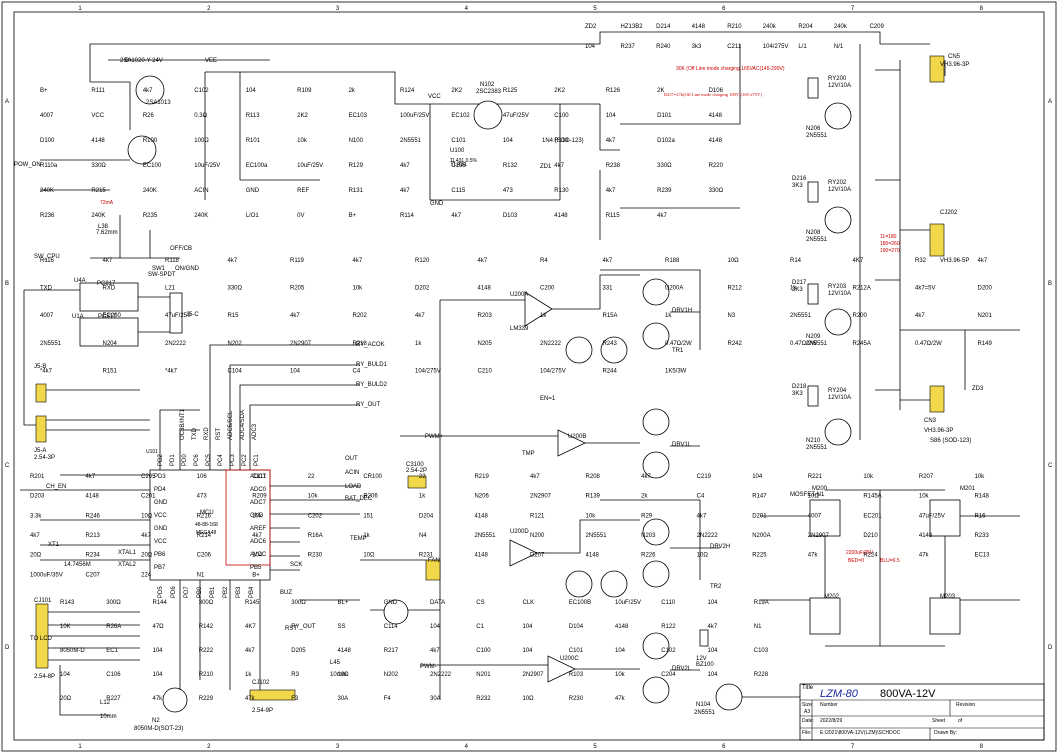  Describe the element at coordinates (253, 116) in the screenshot. I see `component-label: R113` at that location.